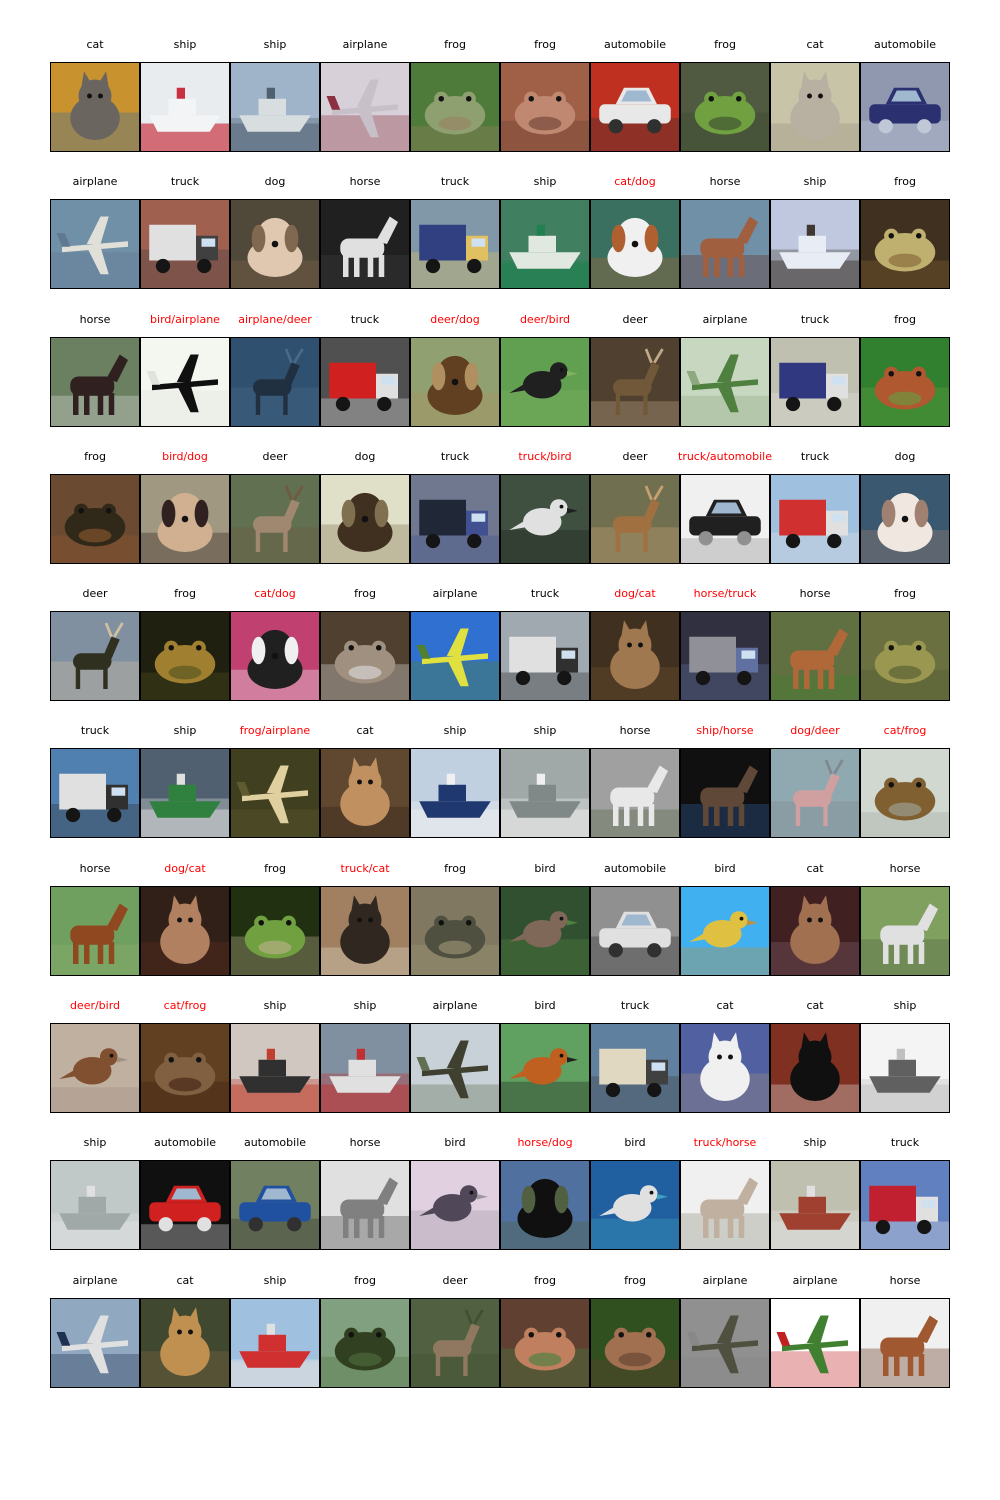 This screenshot has height=1500, width=1000. Describe the element at coordinates (275, 370) in the screenshot. I see `image-cell: airplane/deer` at that location.